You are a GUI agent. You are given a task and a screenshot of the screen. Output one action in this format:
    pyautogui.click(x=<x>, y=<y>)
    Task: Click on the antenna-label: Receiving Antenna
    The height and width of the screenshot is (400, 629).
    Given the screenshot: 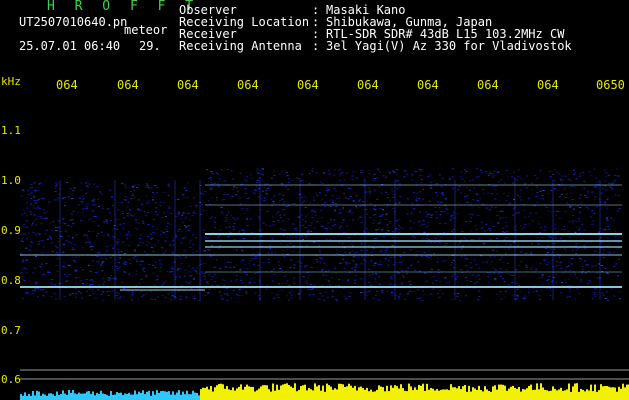 What is the action you would take?
    pyautogui.click(x=240, y=46)
    